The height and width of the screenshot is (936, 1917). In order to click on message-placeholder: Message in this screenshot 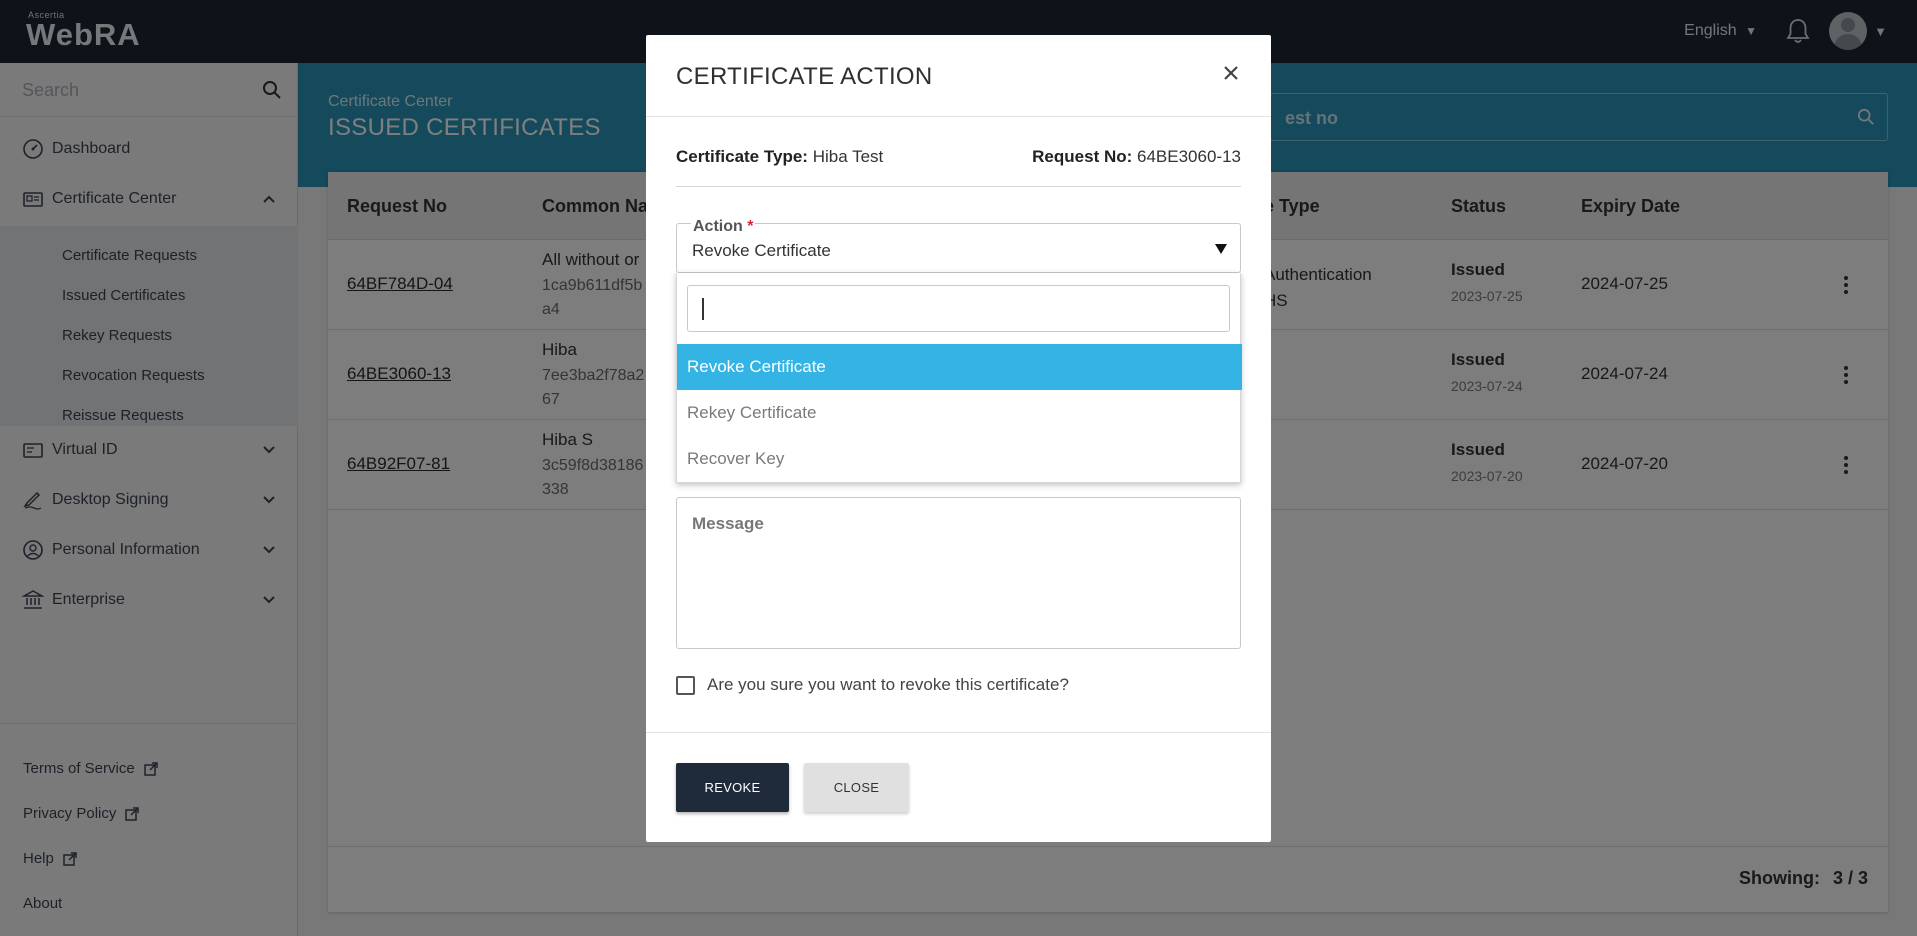, I will do `click(728, 523)`.